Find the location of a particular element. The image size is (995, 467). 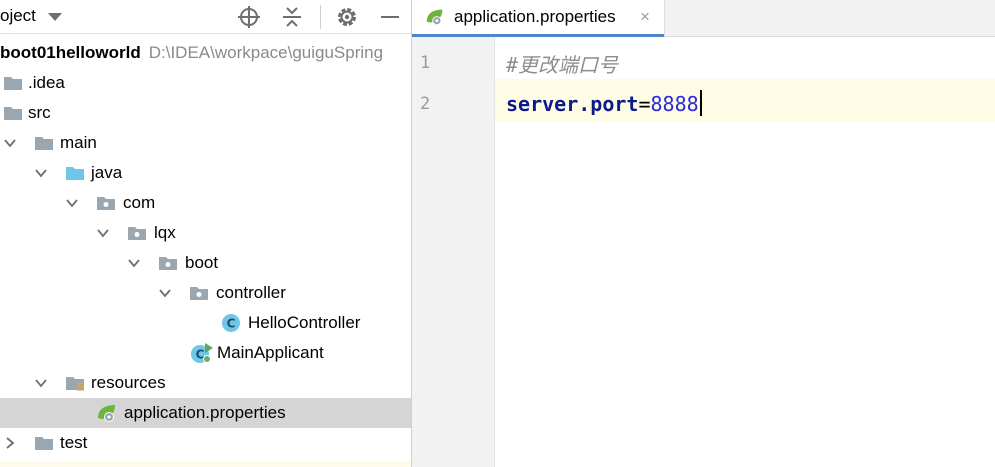

tree-label: main is located at coordinates (78, 142).